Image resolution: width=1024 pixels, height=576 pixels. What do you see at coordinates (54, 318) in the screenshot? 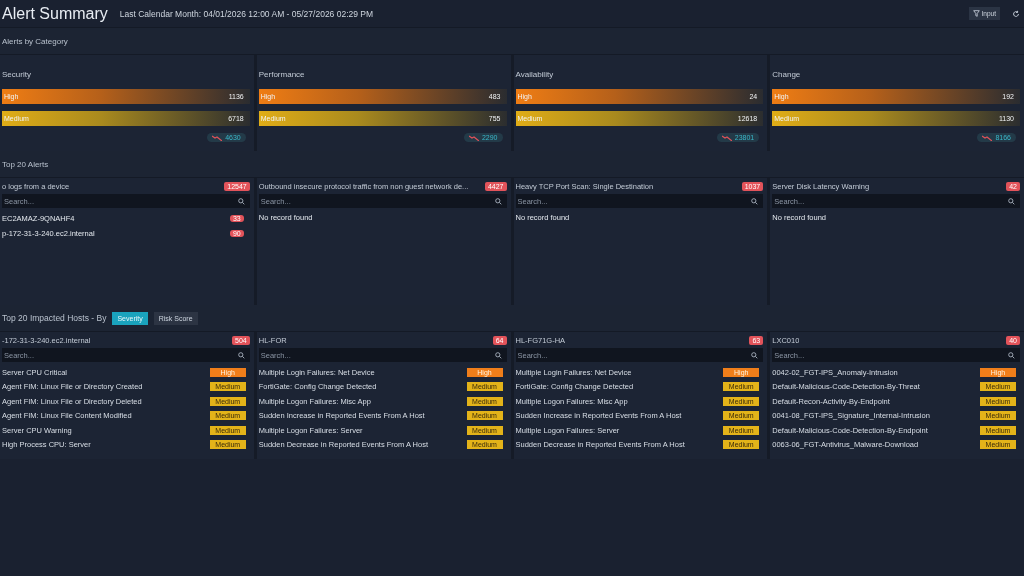
I see `section-title: Top 20 Impacted Hosts - By` at bounding box center [54, 318].